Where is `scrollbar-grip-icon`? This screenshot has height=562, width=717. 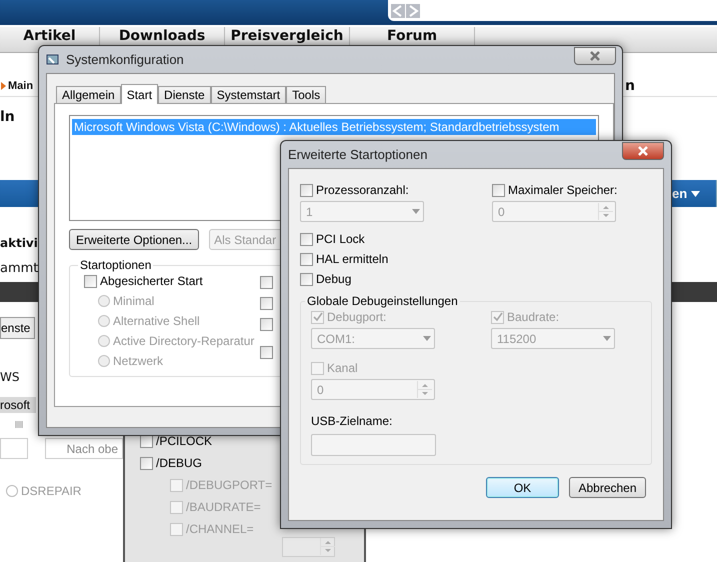 scrollbar-grip-icon is located at coordinates (19, 424).